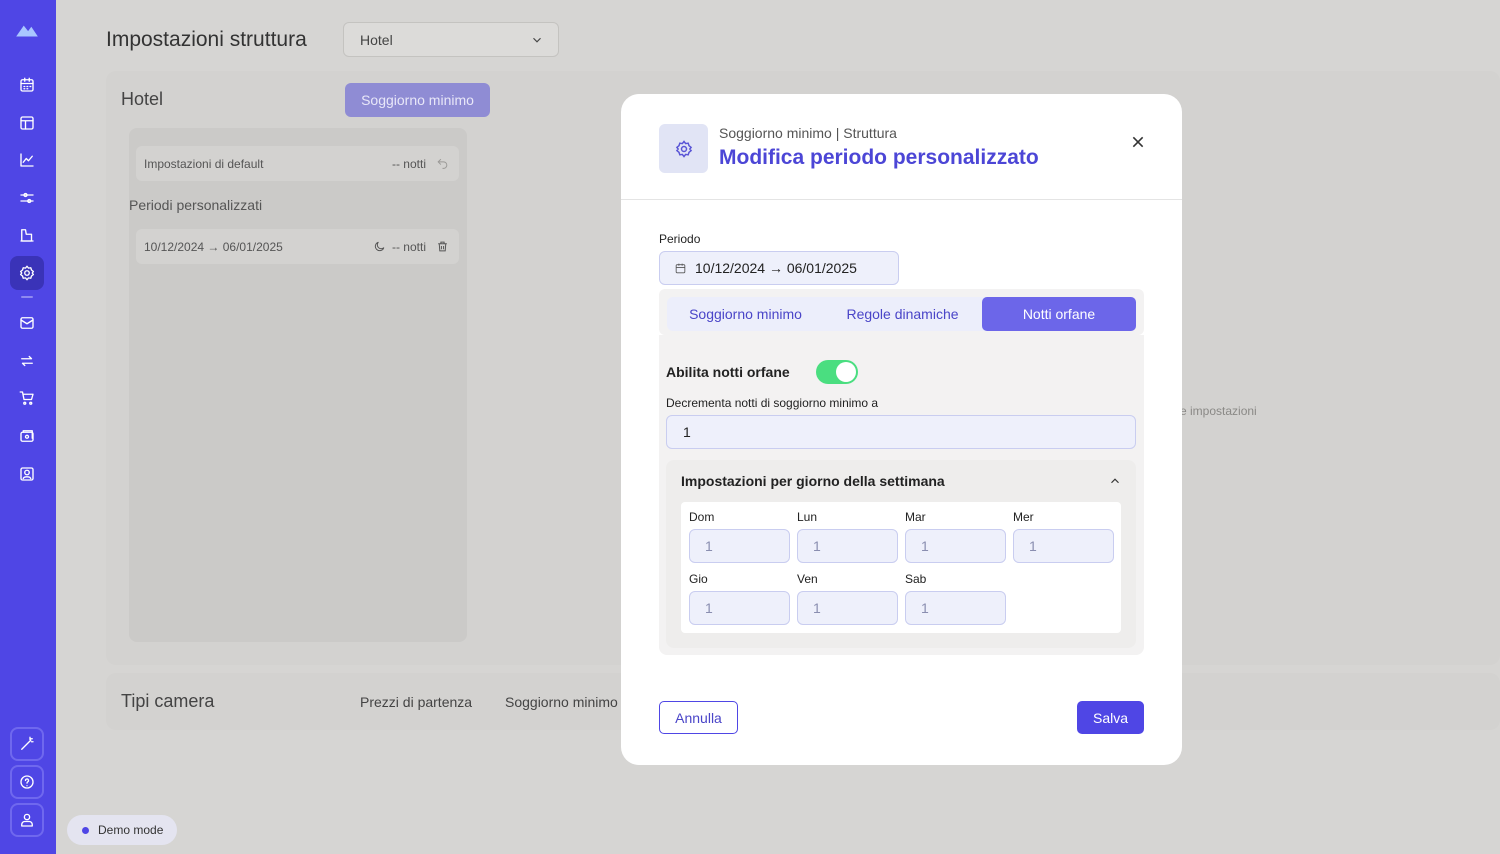 The image size is (1500, 854). Describe the element at coordinates (901, 199) in the screenshot. I see `modal-divider` at that location.